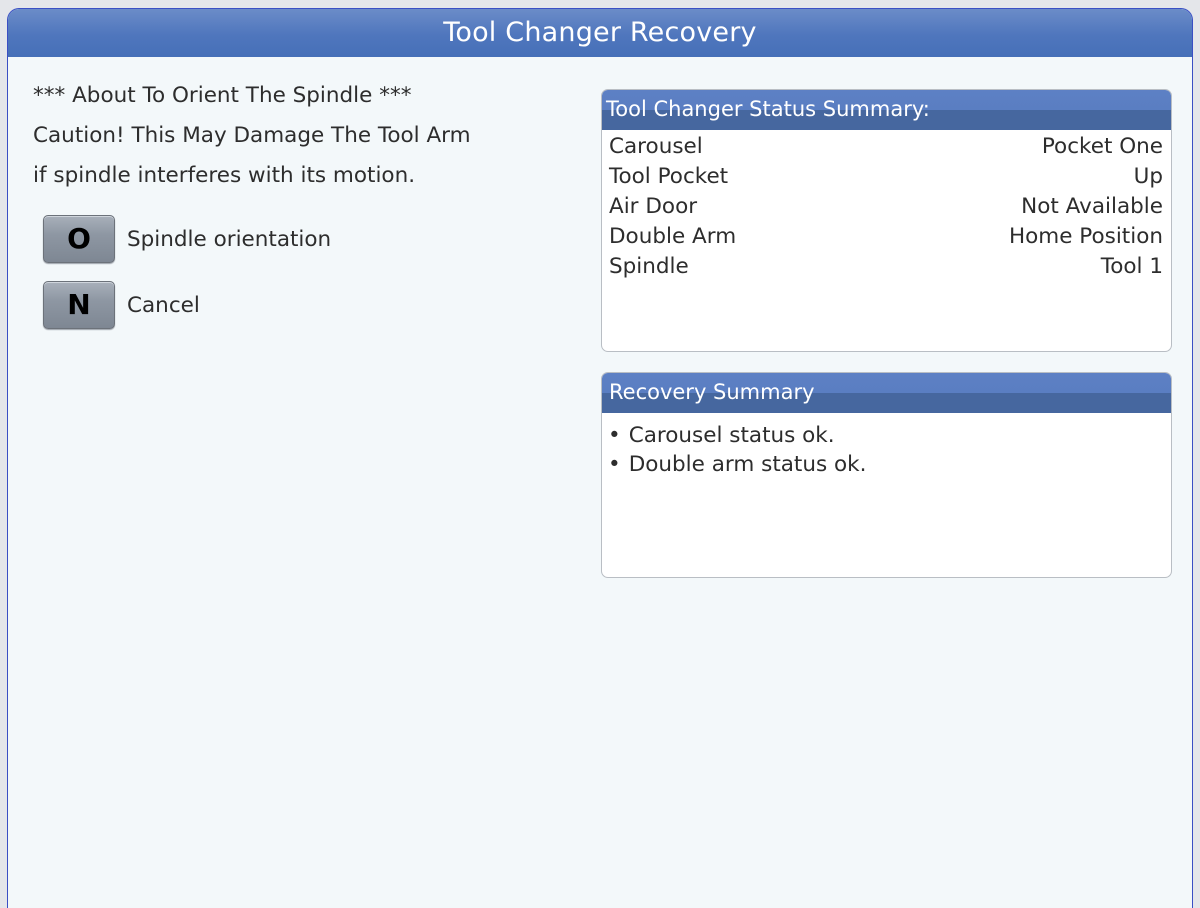  I want to click on option-spindle-orientation: O Spindle orientation, so click(303, 239).